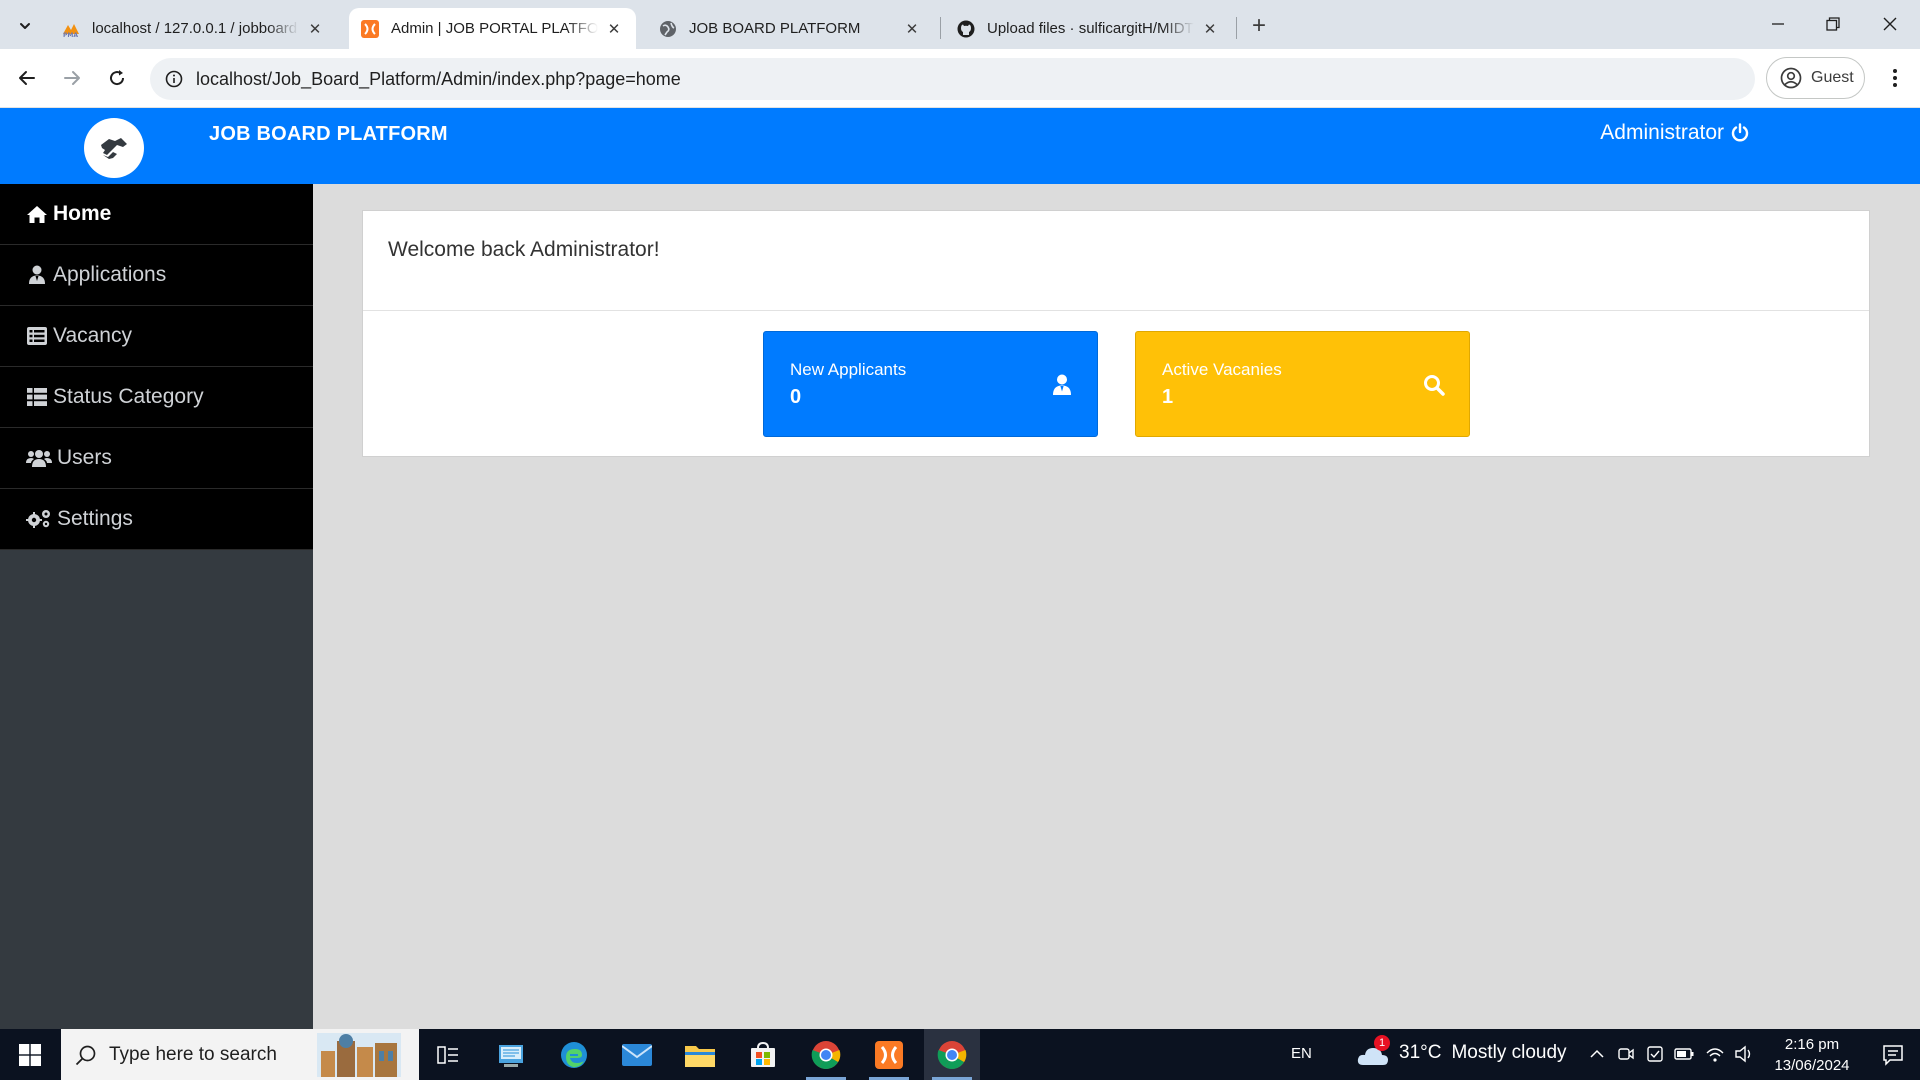  I want to click on close-window-button, so click(1890, 24).